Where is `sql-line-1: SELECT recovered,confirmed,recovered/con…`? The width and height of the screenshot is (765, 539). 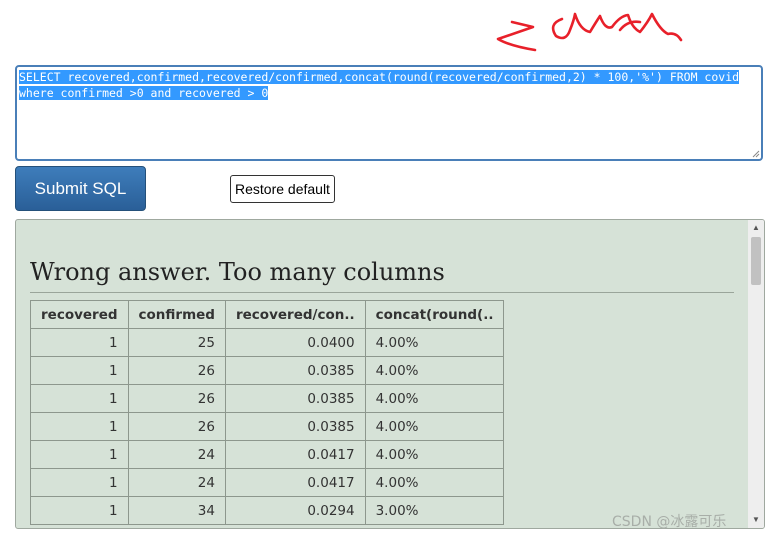
sql-line-1: SELECT recovered,confirmed,recovered/con… is located at coordinates (379, 77).